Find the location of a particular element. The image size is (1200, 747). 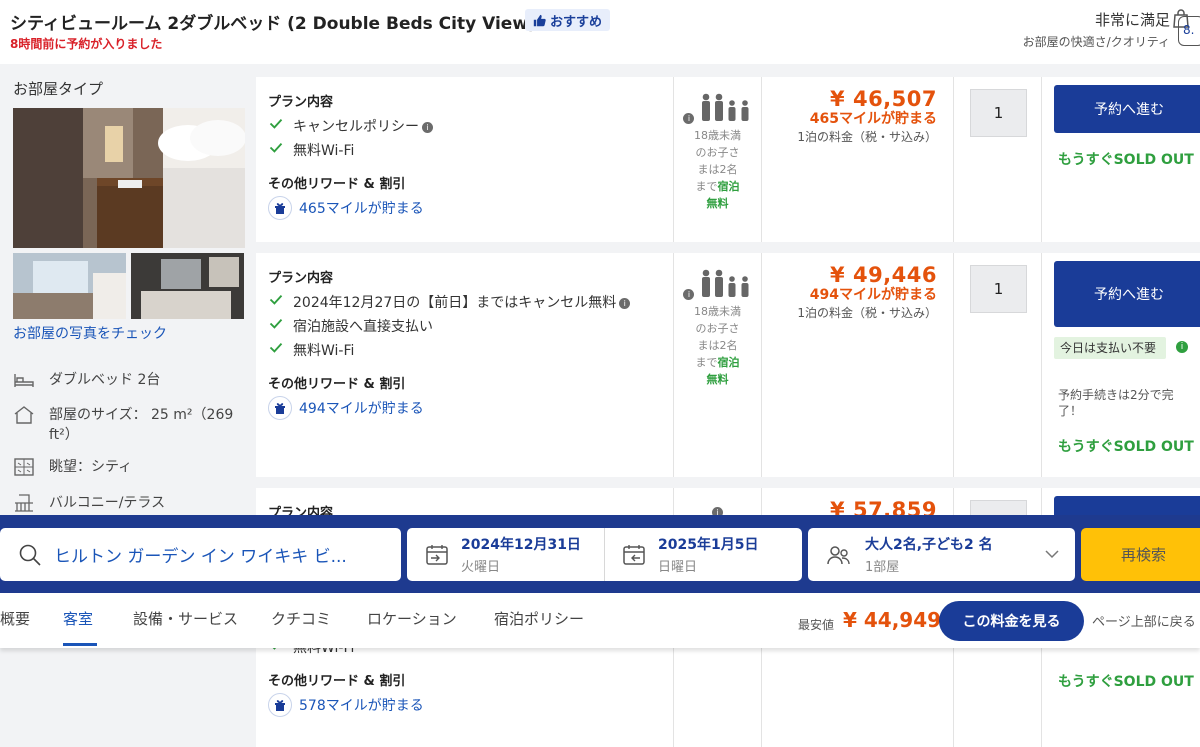

guests-field: 大人2名,子ども2 名 1部屋 is located at coordinates (941, 554).